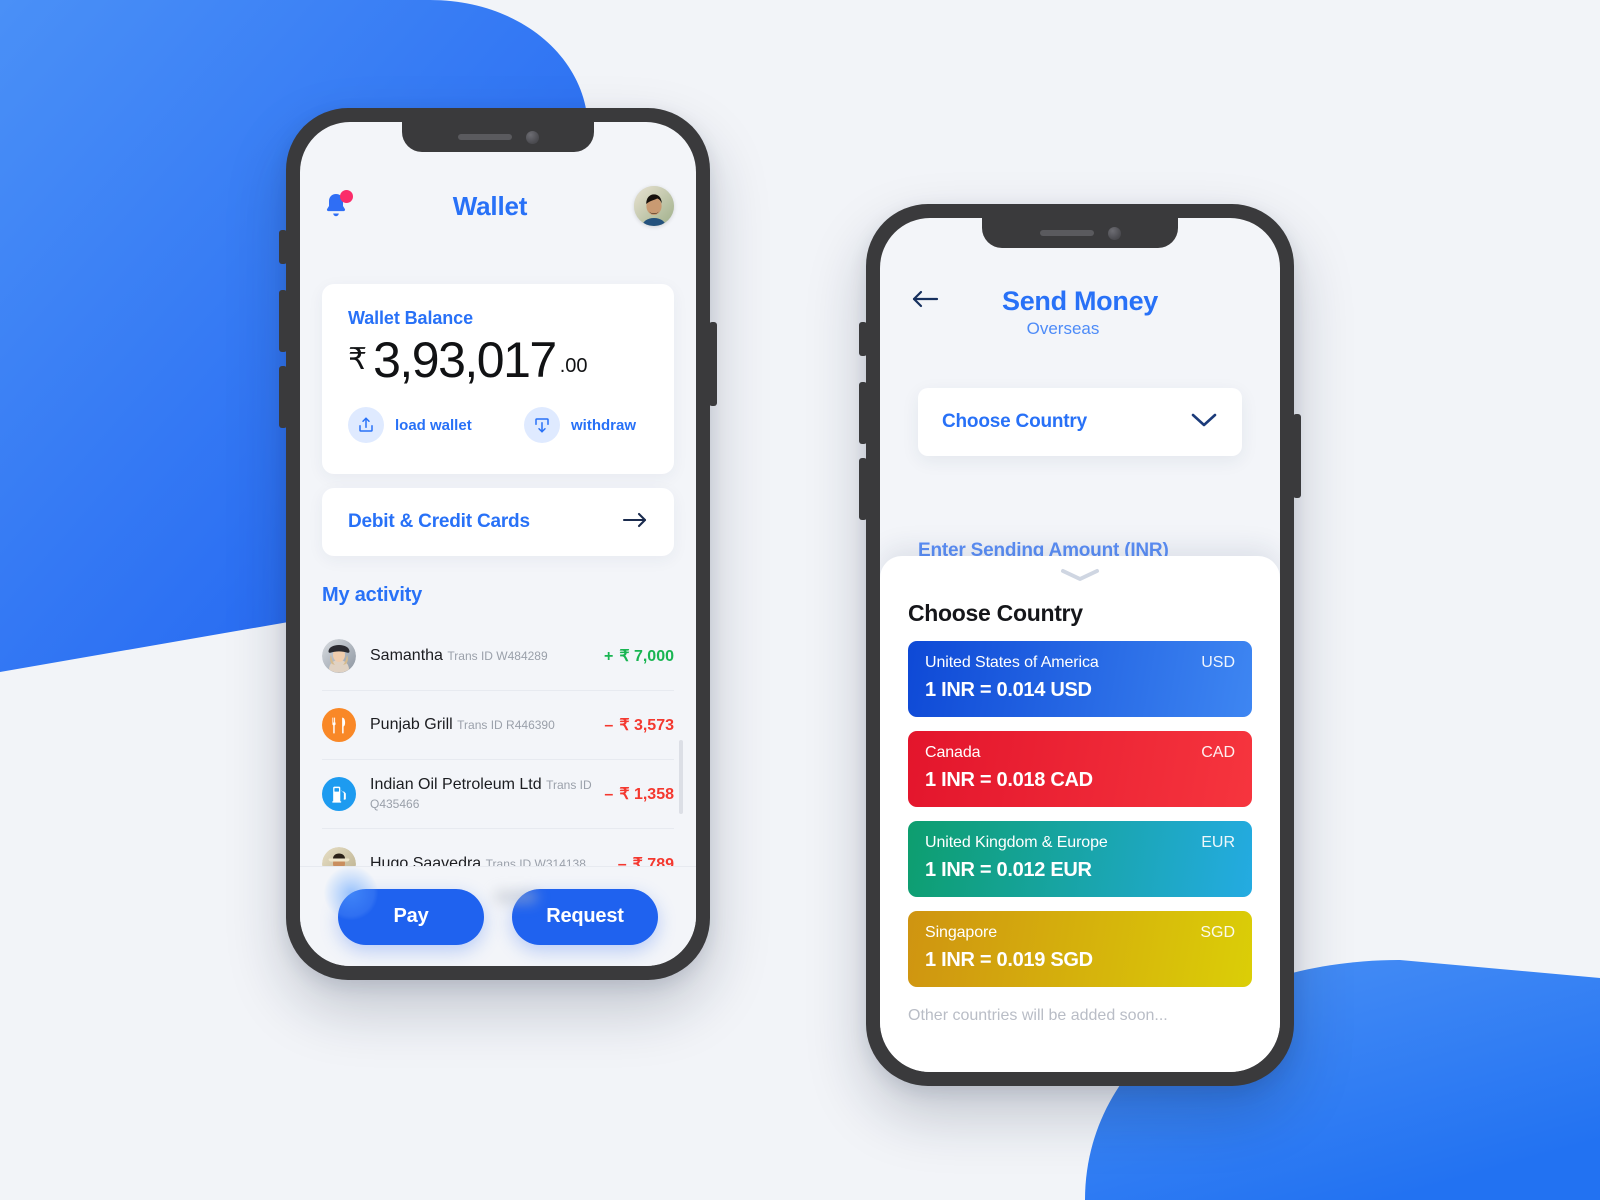  Describe the element at coordinates (366, 425) in the screenshot. I see `upload-icon` at that location.